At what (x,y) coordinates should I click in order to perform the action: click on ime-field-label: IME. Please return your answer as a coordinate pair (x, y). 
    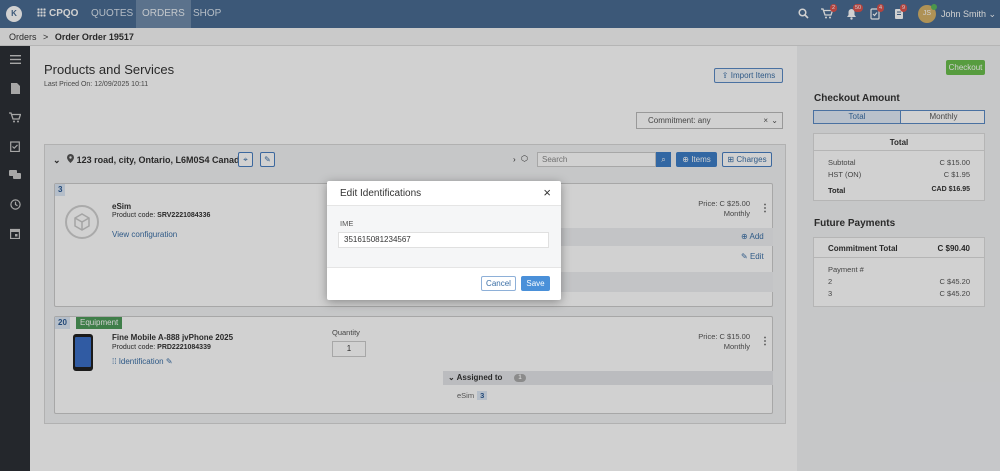
    Looking at the image, I should click on (347, 223).